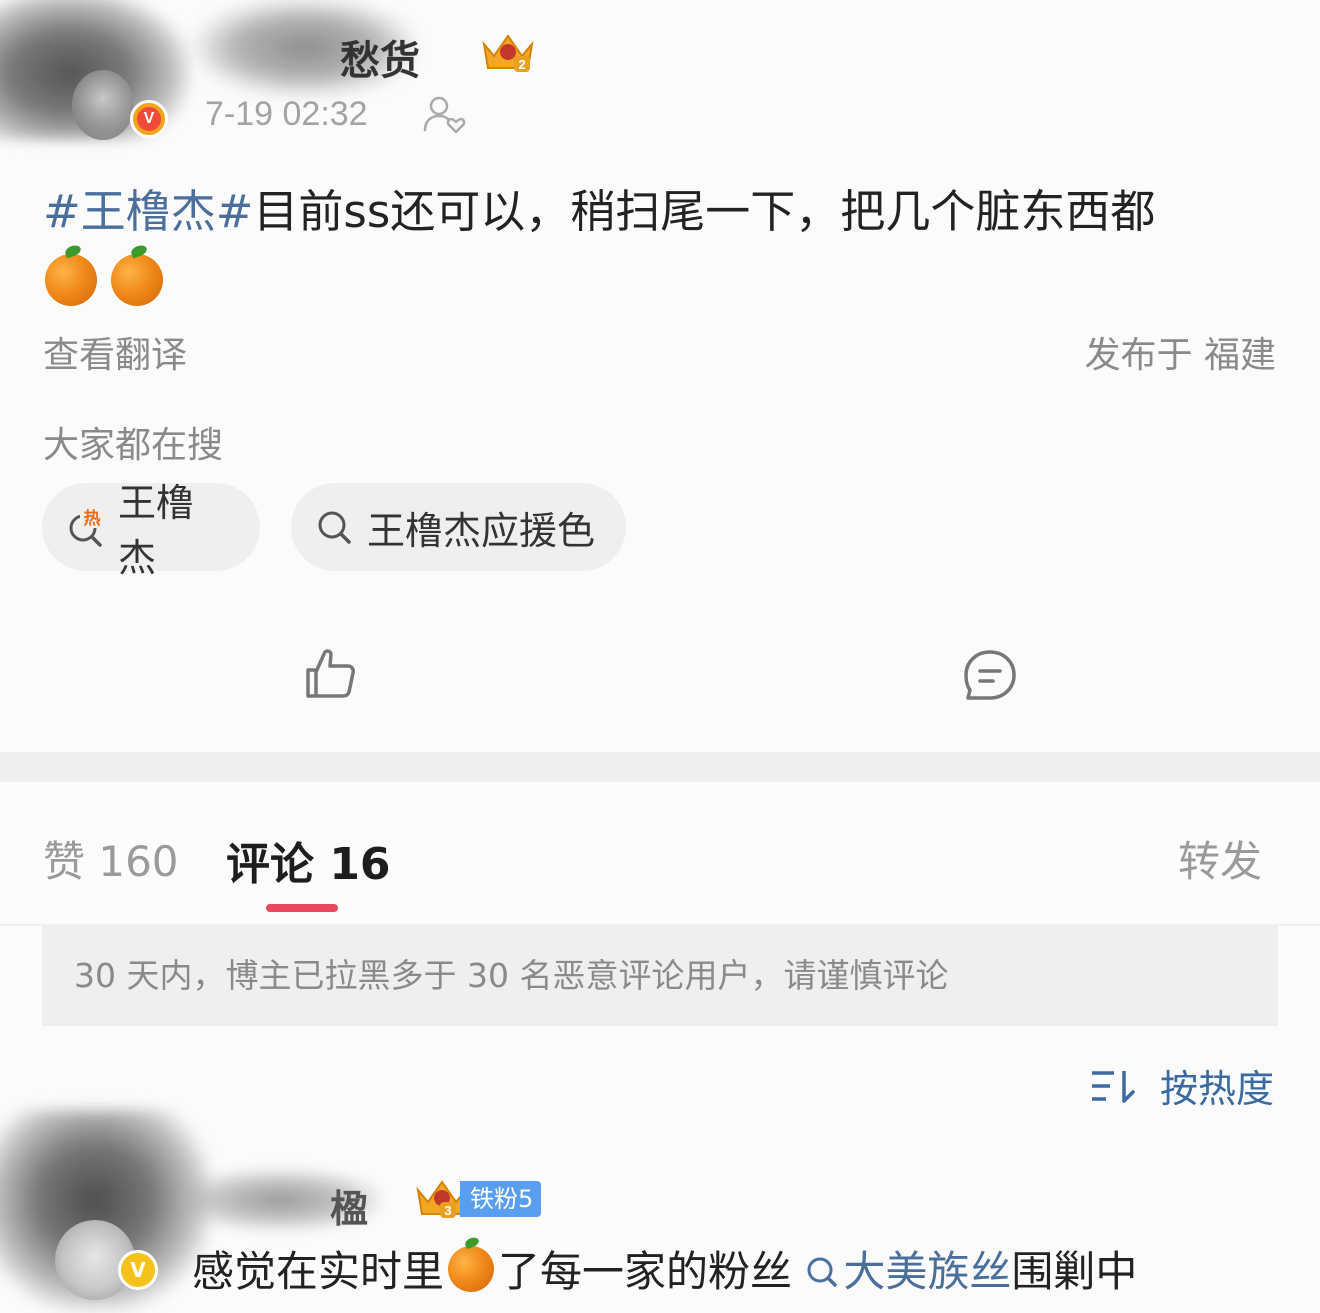 The height and width of the screenshot is (1313, 1320). Describe the element at coordinates (103, 105) in the screenshot. I see `author-avatar` at that location.